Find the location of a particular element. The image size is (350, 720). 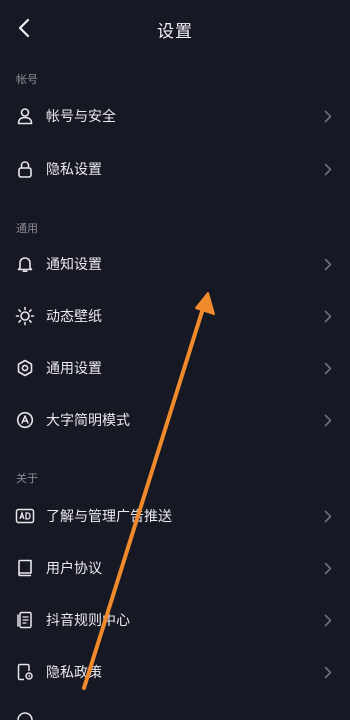

settings-item-live-wallpaper: 动态壁纸 is located at coordinates (175, 316).